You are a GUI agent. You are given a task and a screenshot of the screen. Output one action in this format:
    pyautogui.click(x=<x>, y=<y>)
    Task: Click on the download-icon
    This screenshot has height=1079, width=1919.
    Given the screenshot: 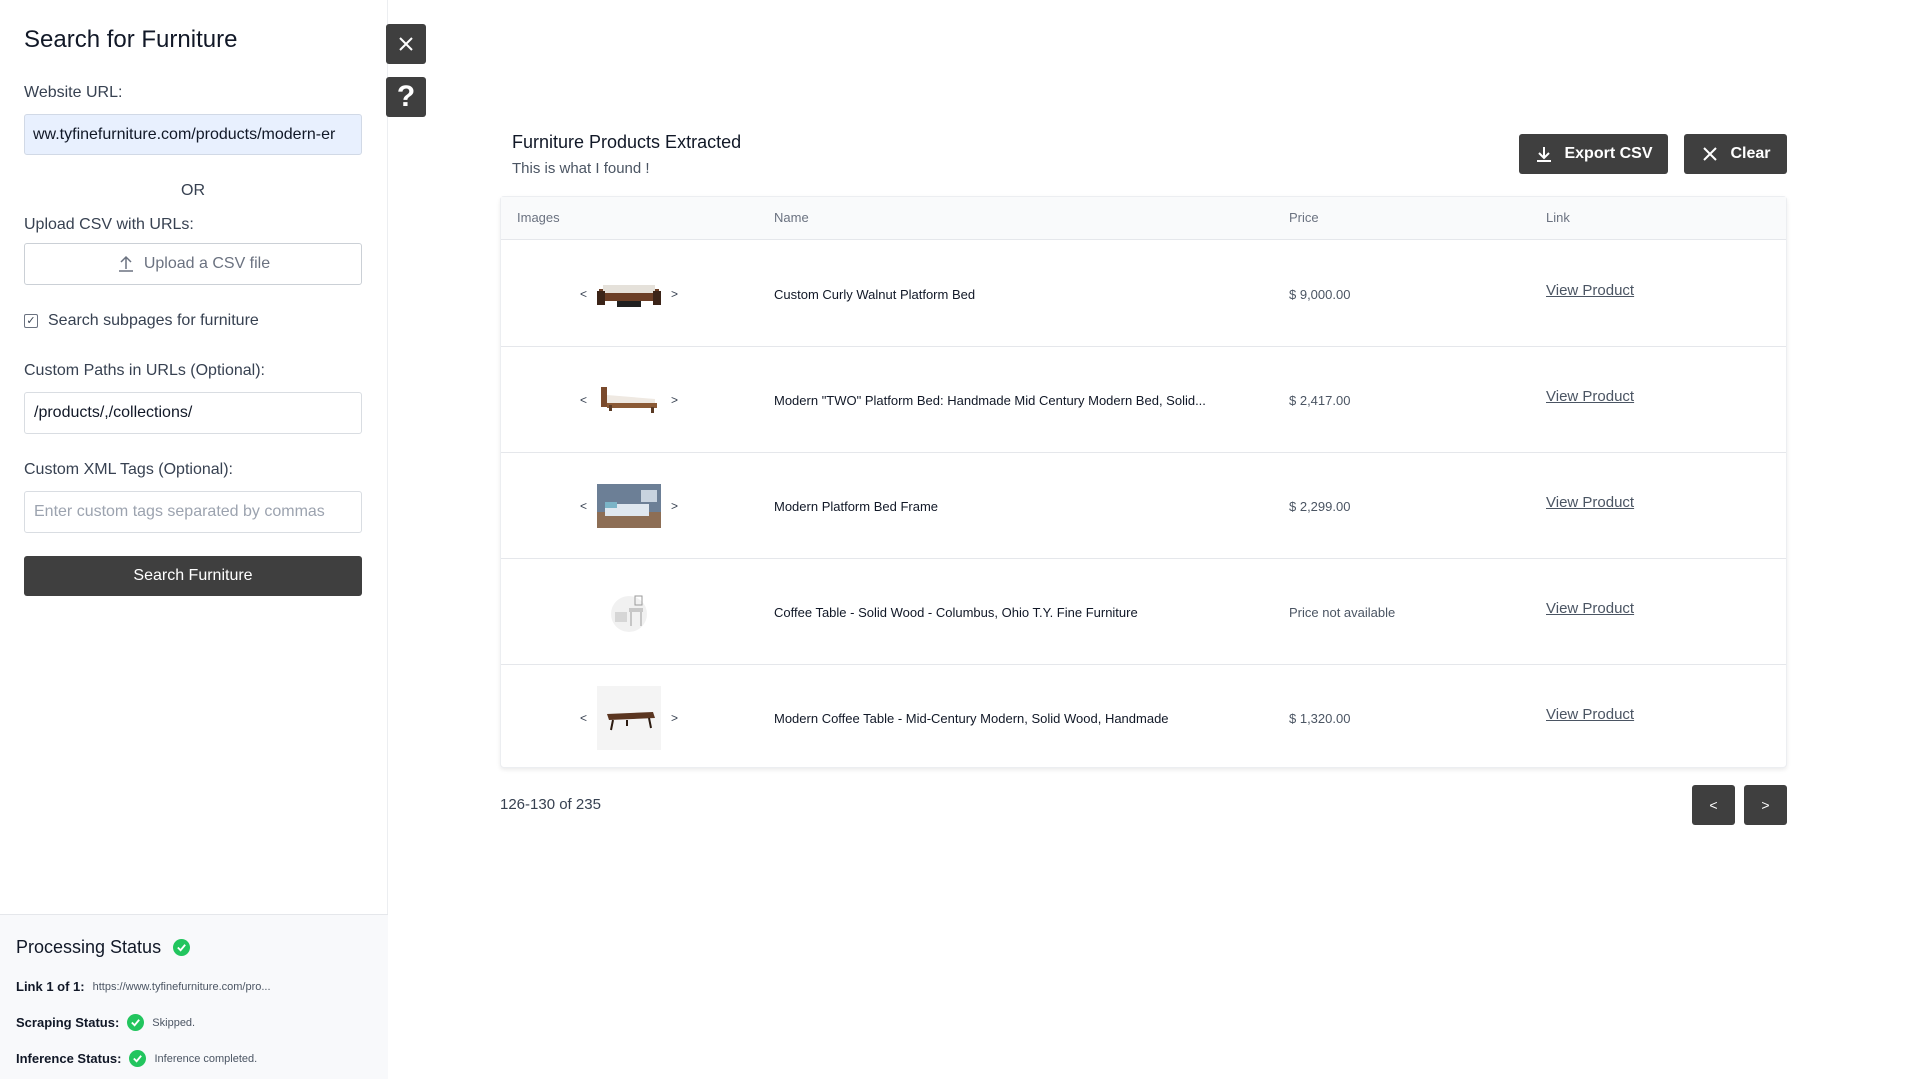 What is the action you would take?
    pyautogui.click(x=1544, y=154)
    